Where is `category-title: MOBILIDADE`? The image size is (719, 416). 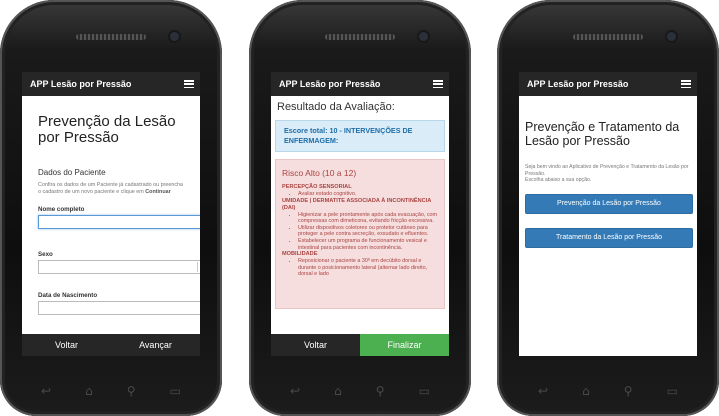
category-title: MOBILIDADE is located at coordinates (300, 254).